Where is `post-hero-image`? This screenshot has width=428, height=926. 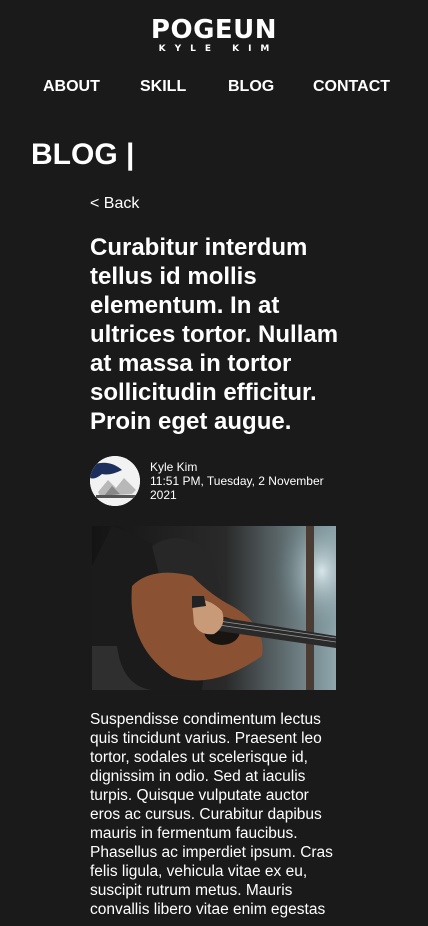
post-hero-image is located at coordinates (214, 608).